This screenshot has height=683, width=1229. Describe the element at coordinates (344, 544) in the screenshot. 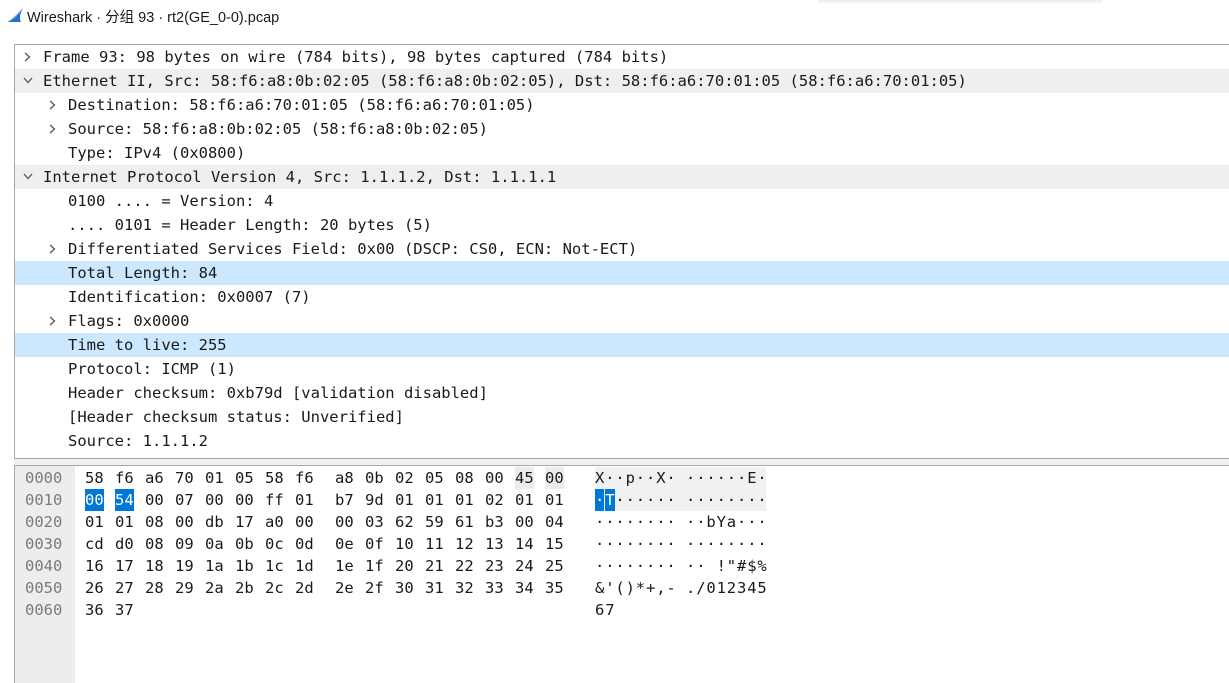

I see `hex-byte: 0e` at that location.